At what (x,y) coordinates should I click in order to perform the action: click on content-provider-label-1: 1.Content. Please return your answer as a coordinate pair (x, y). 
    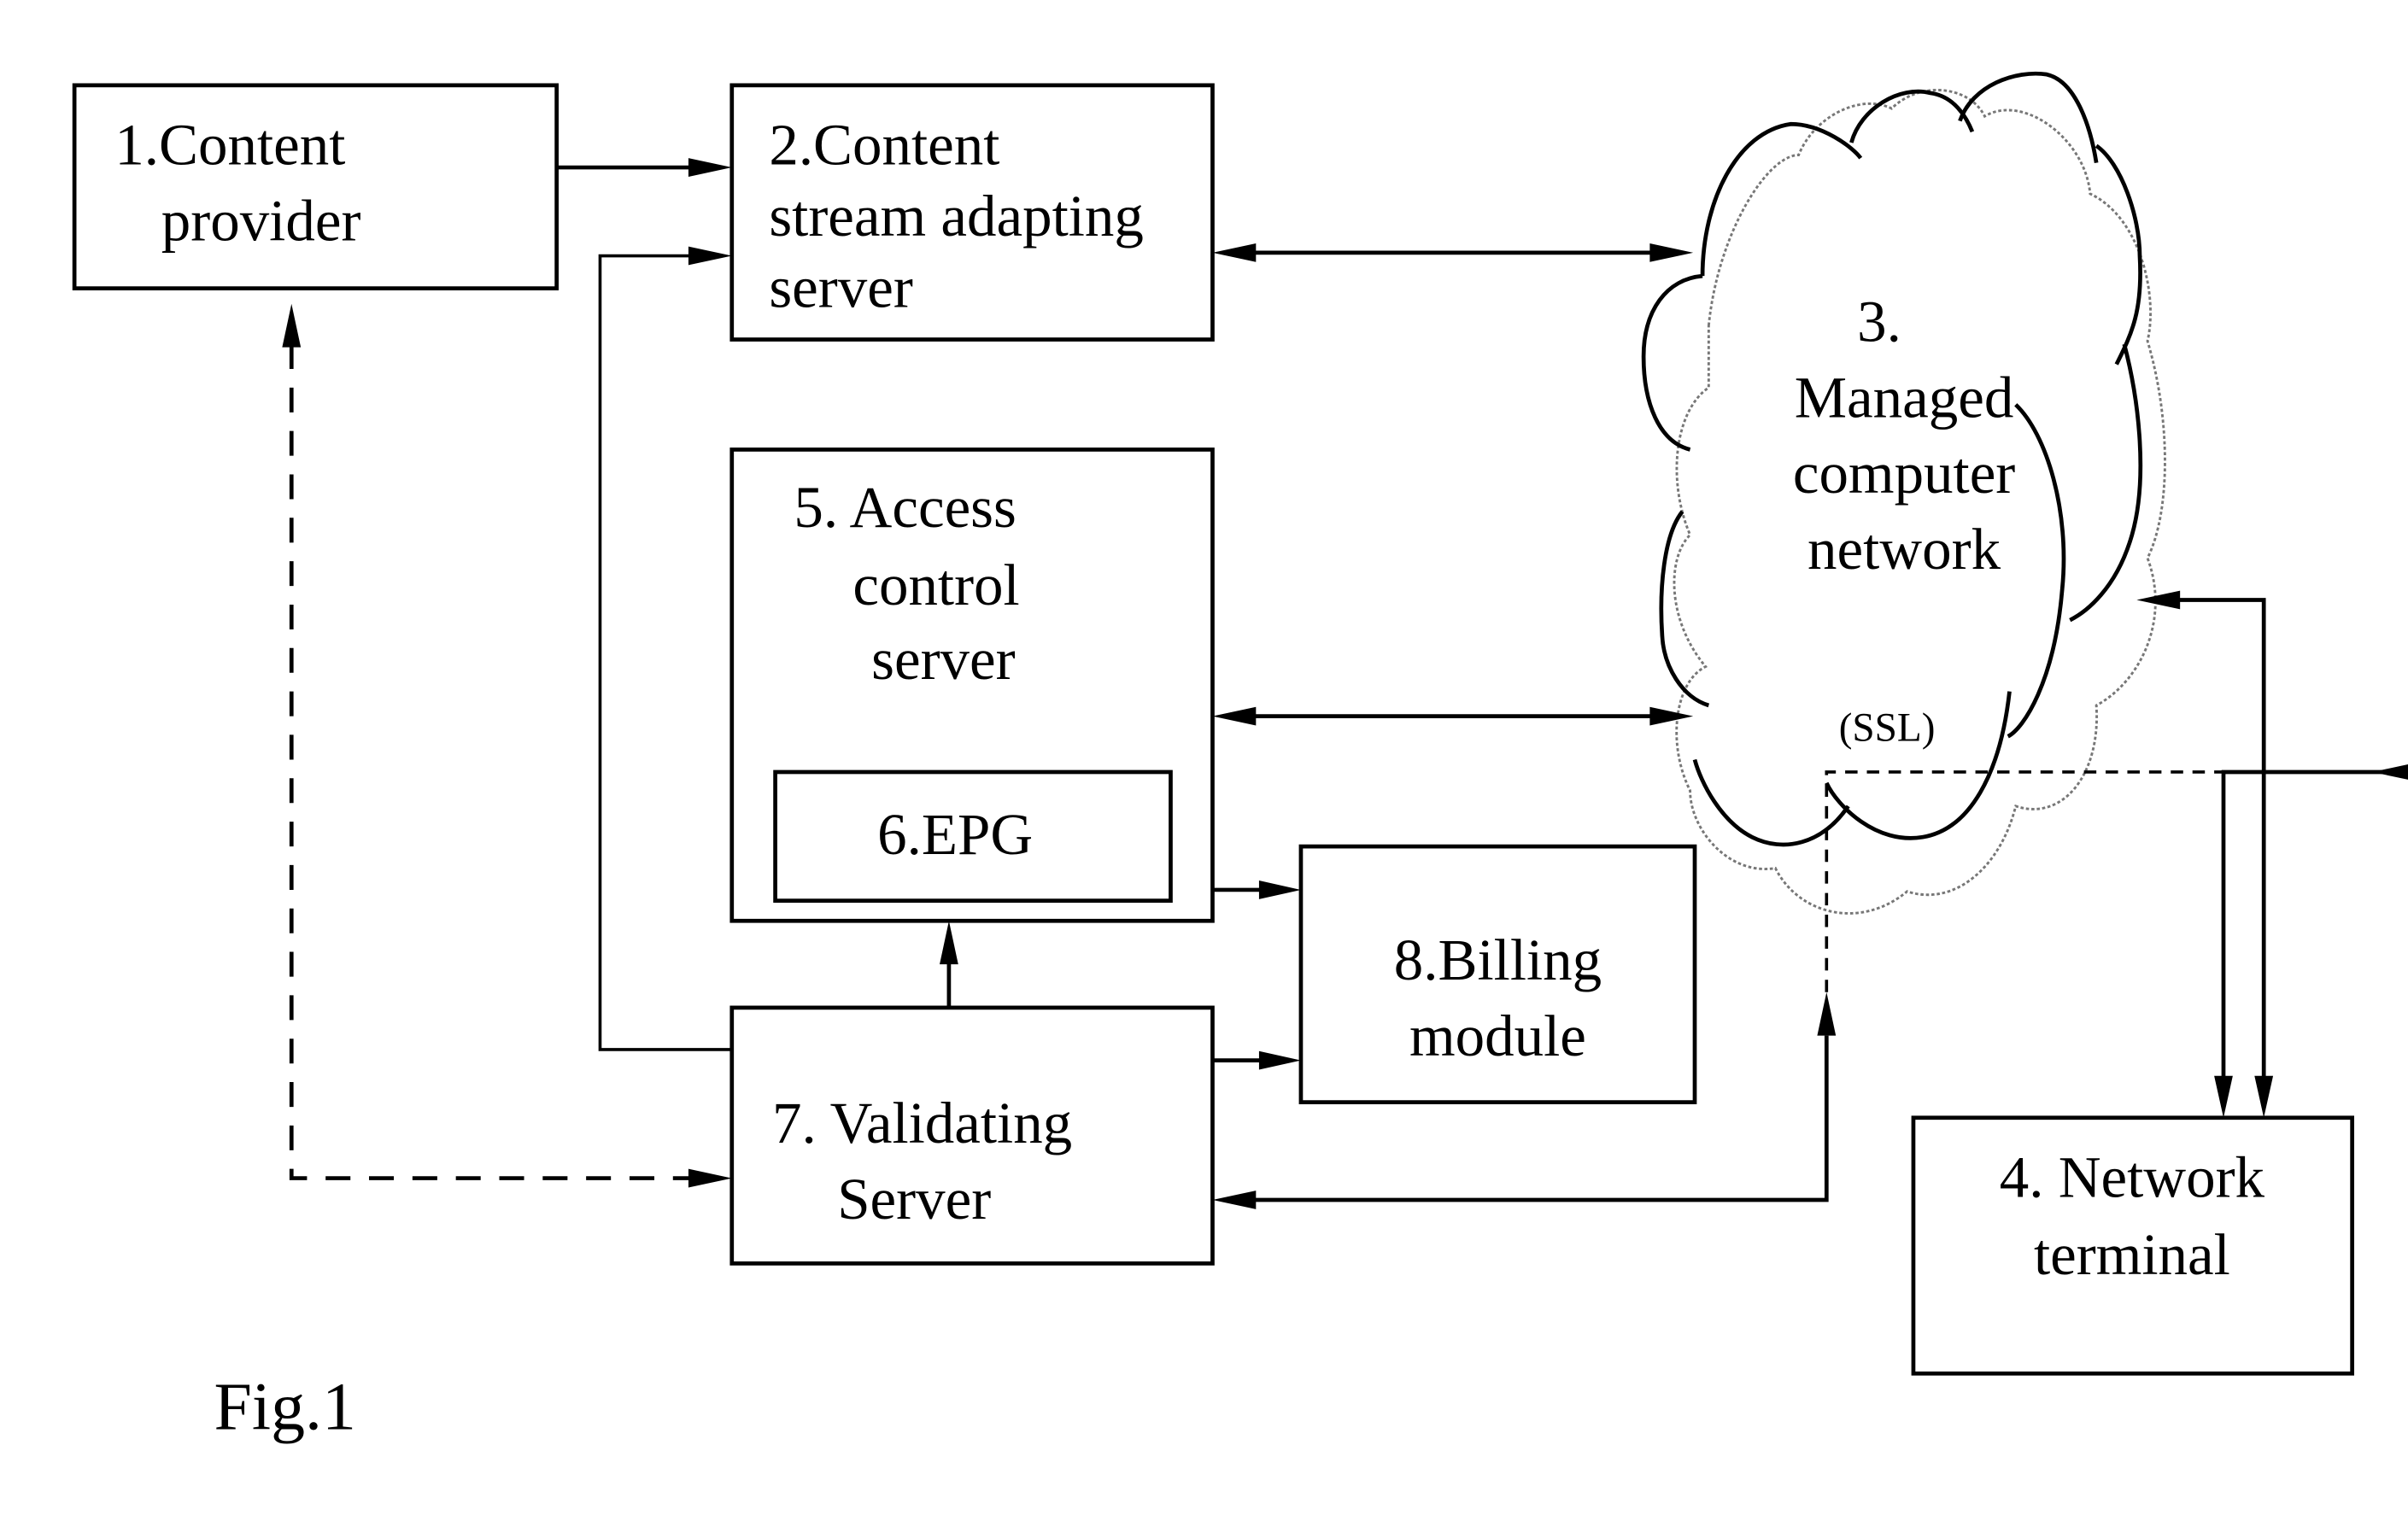
    Looking at the image, I should click on (229, 144).